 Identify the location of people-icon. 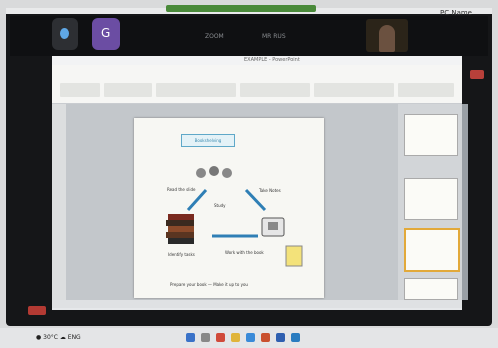
(214, 172).